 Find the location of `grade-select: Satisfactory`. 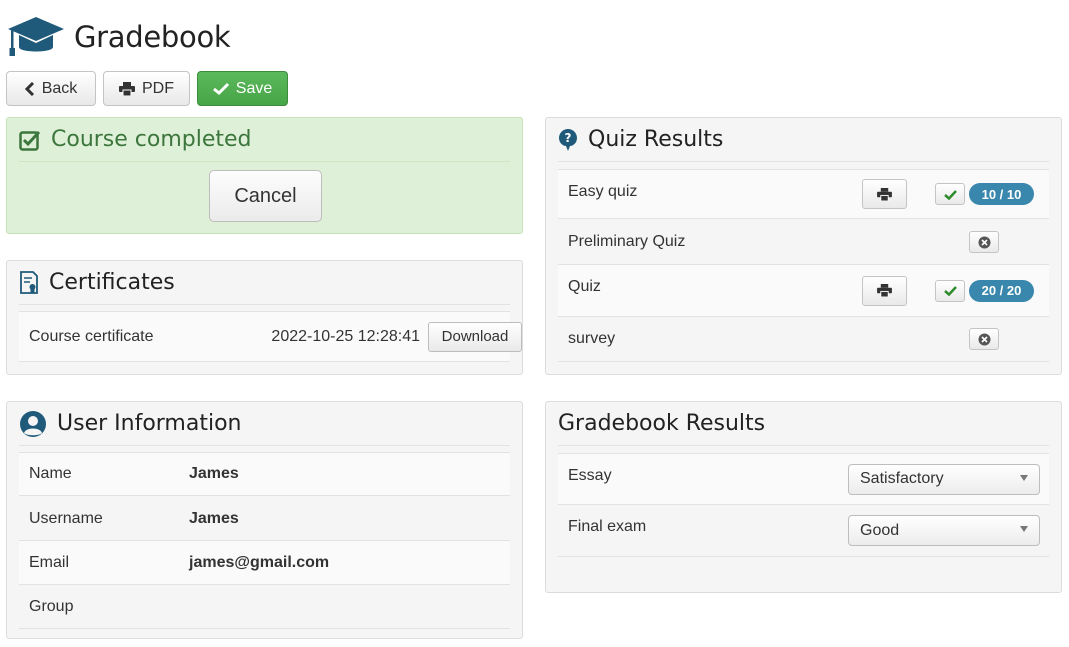

grade-select: Satisfactory is located at coordinates (944, 479).